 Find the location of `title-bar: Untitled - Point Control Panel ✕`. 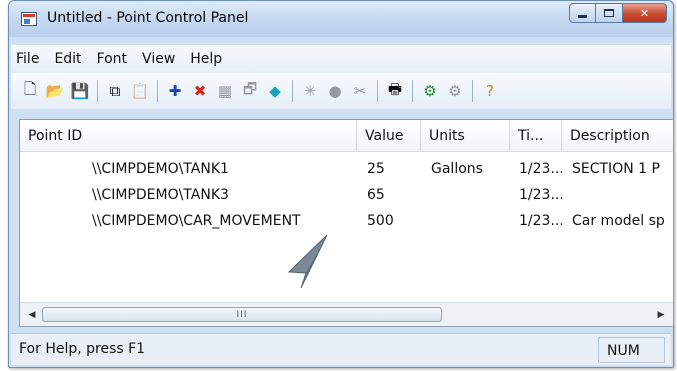

title-bar: Untitled - Point Control Panel ✕ is located at coordinates (341, 19).